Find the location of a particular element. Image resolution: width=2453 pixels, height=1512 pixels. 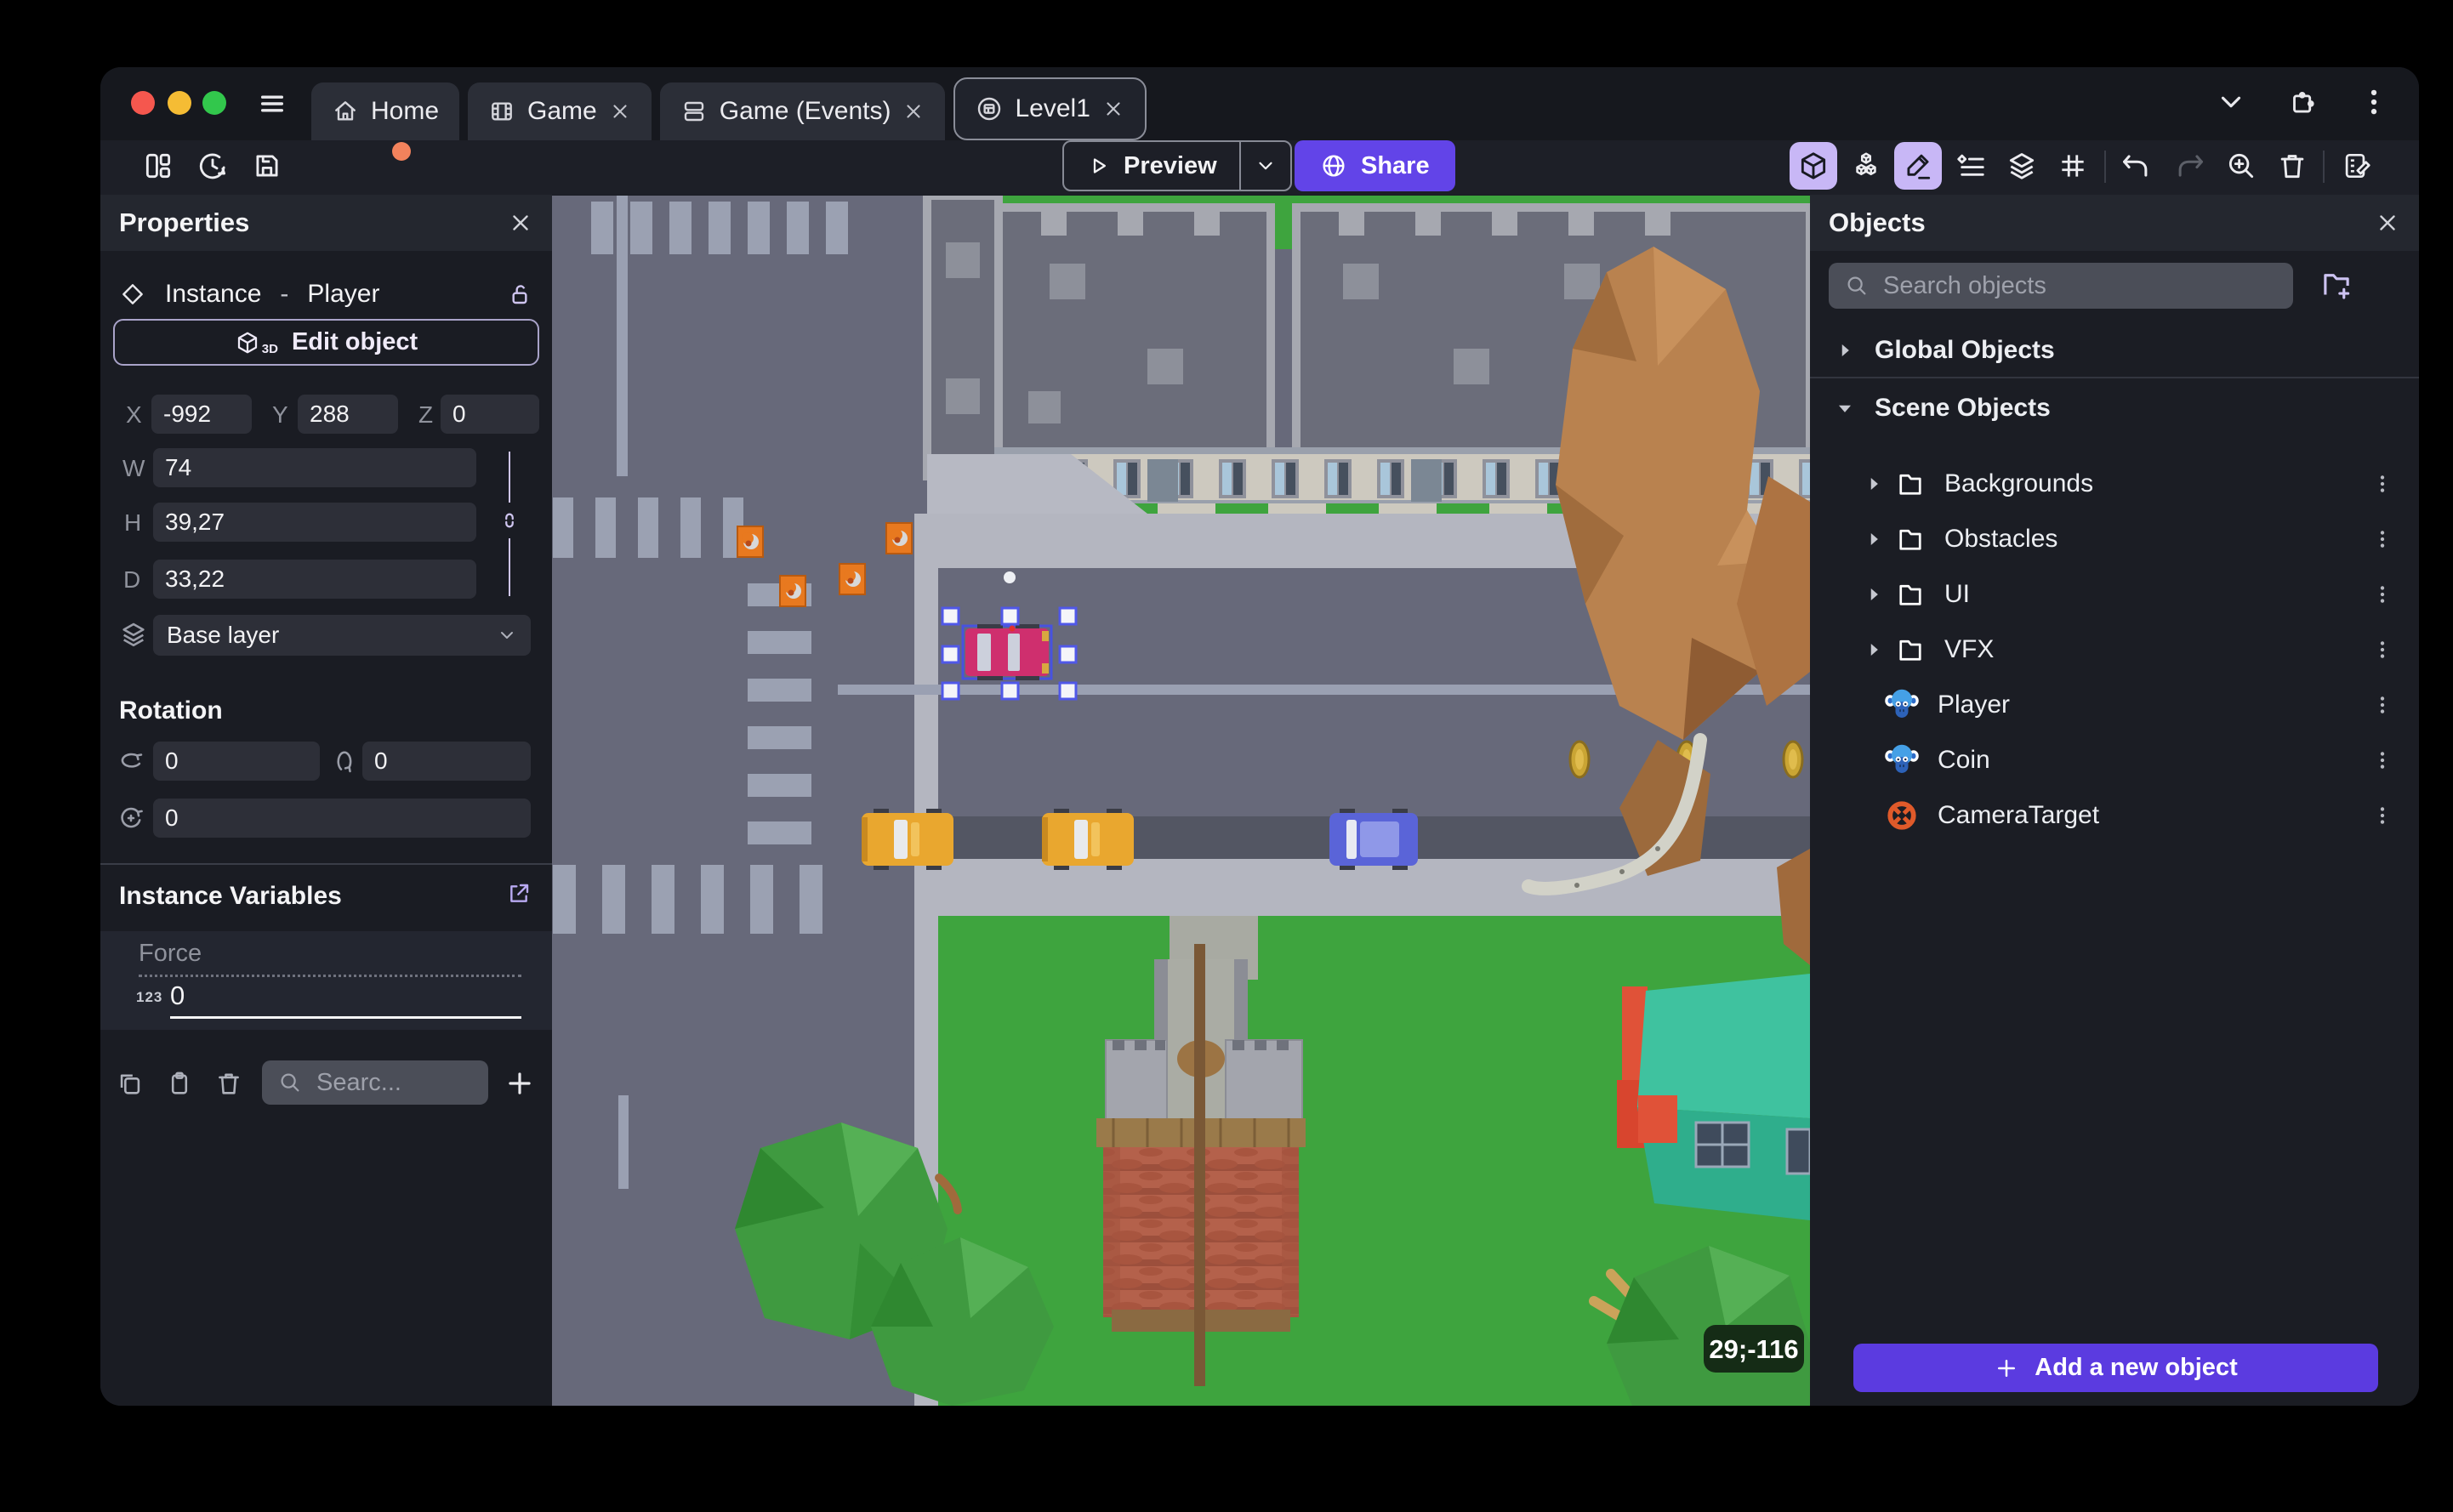

preview-button-main: Preview is located at coordinates (1151, 166).